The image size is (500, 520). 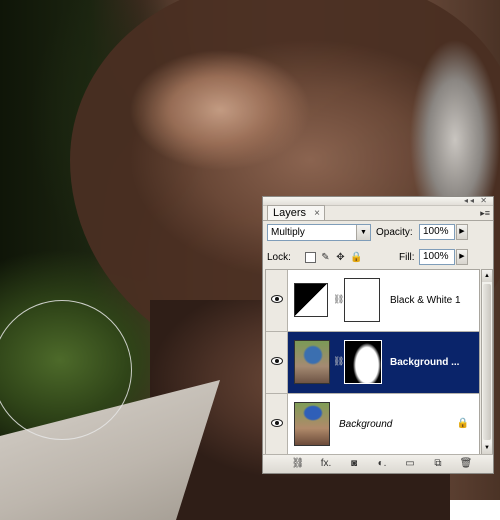 I want to click on tab-close-icon: ×, so click(x=317, y=213).